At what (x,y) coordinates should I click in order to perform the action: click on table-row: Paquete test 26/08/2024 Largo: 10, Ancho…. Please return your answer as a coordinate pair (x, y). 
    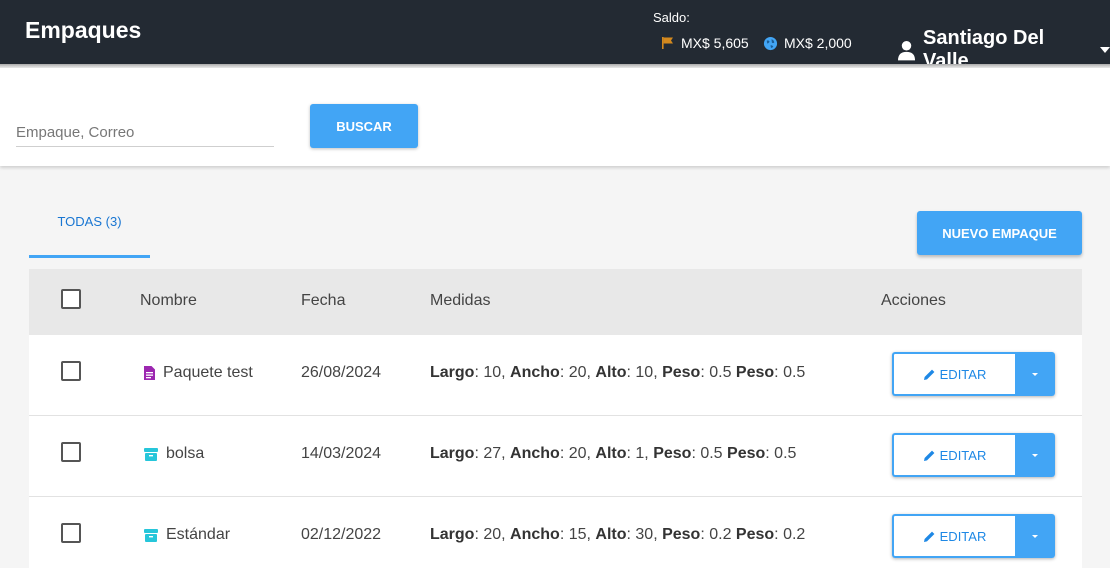
    Looking at the image, I should click on (555, 375).